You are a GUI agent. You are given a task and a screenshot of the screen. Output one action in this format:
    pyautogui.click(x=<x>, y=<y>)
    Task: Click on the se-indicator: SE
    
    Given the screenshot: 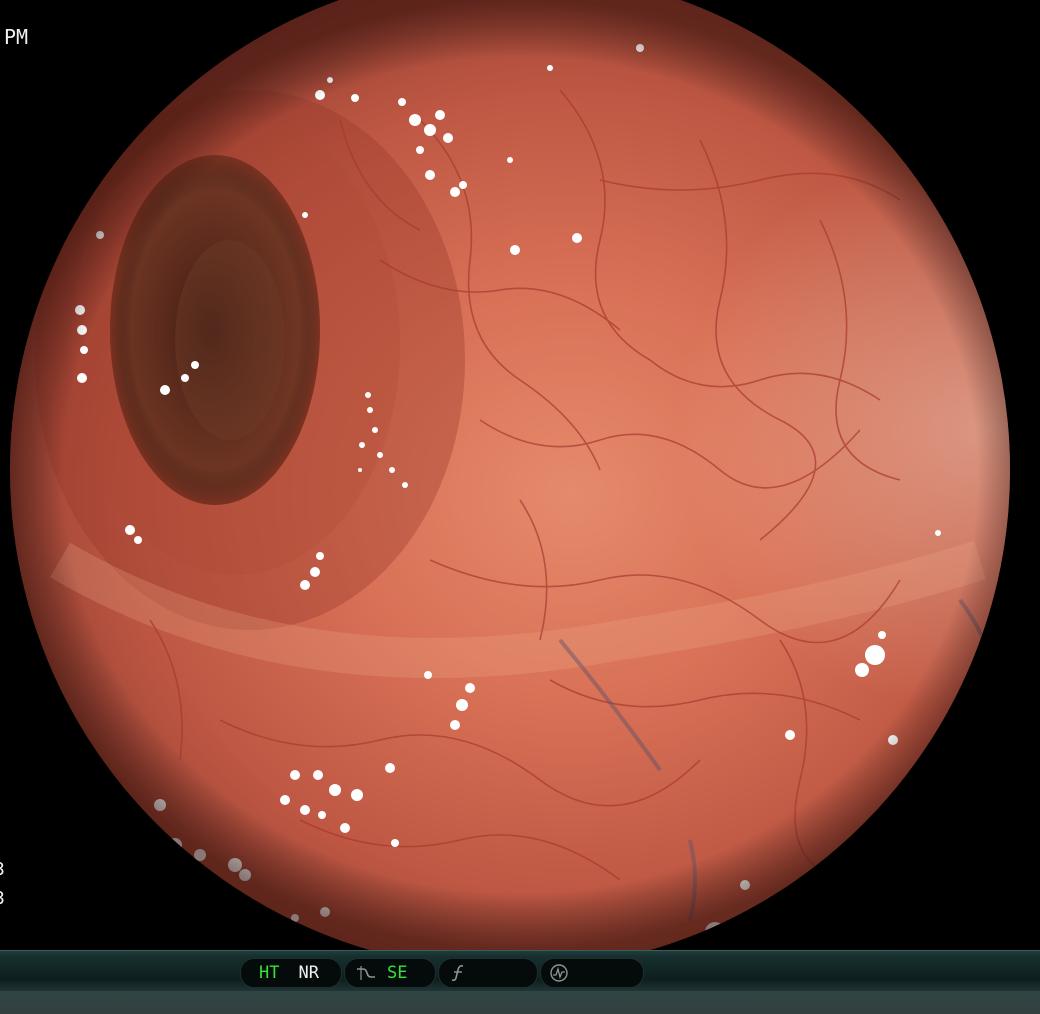 What is the action you would take?
    pyautogui.click(x=397, y=973)
    